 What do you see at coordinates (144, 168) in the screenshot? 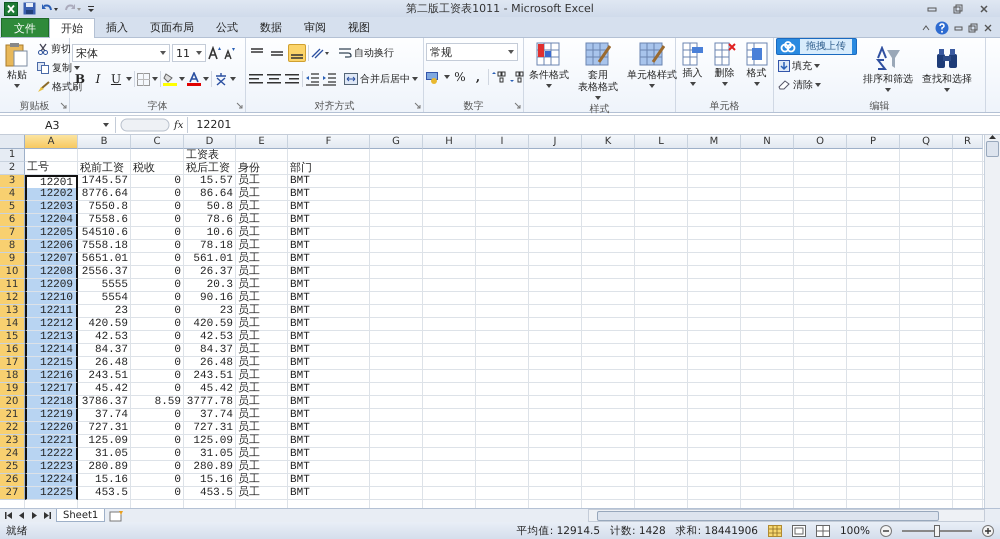
I see `table-cell-text: 税收` at bounding box center [144, 168].